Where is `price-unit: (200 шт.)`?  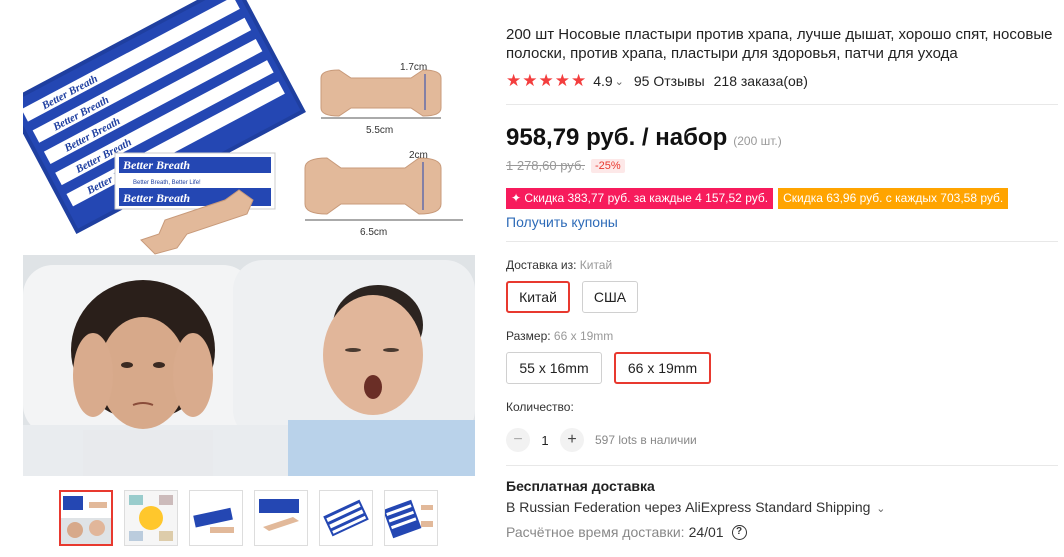
price-unit: (200 шт.) is located at coordinates (757, 141).